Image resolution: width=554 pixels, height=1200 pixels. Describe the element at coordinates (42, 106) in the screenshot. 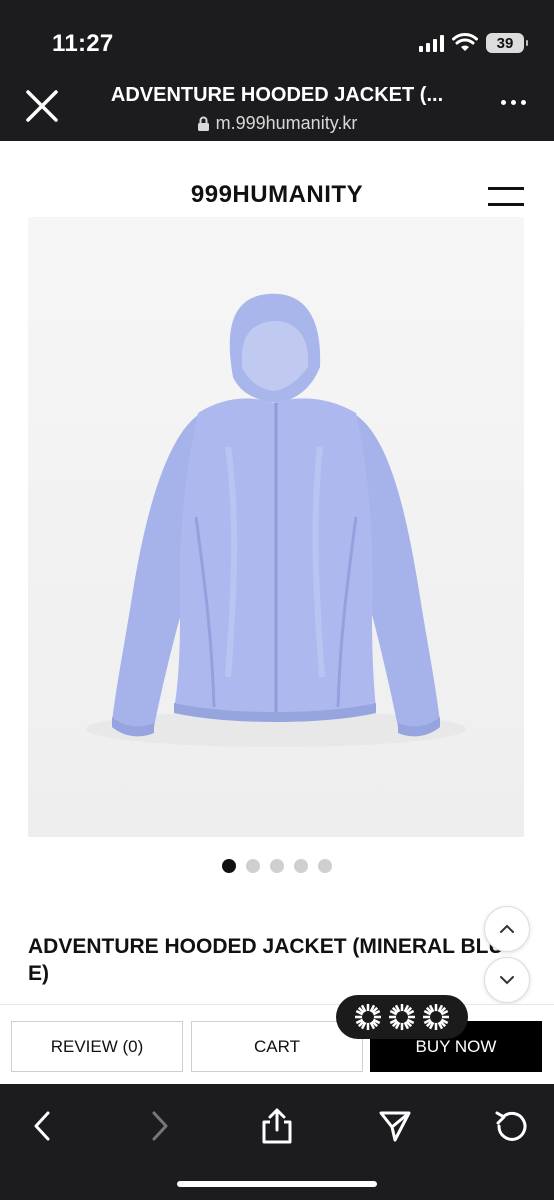

I see `close-icon` at that location.